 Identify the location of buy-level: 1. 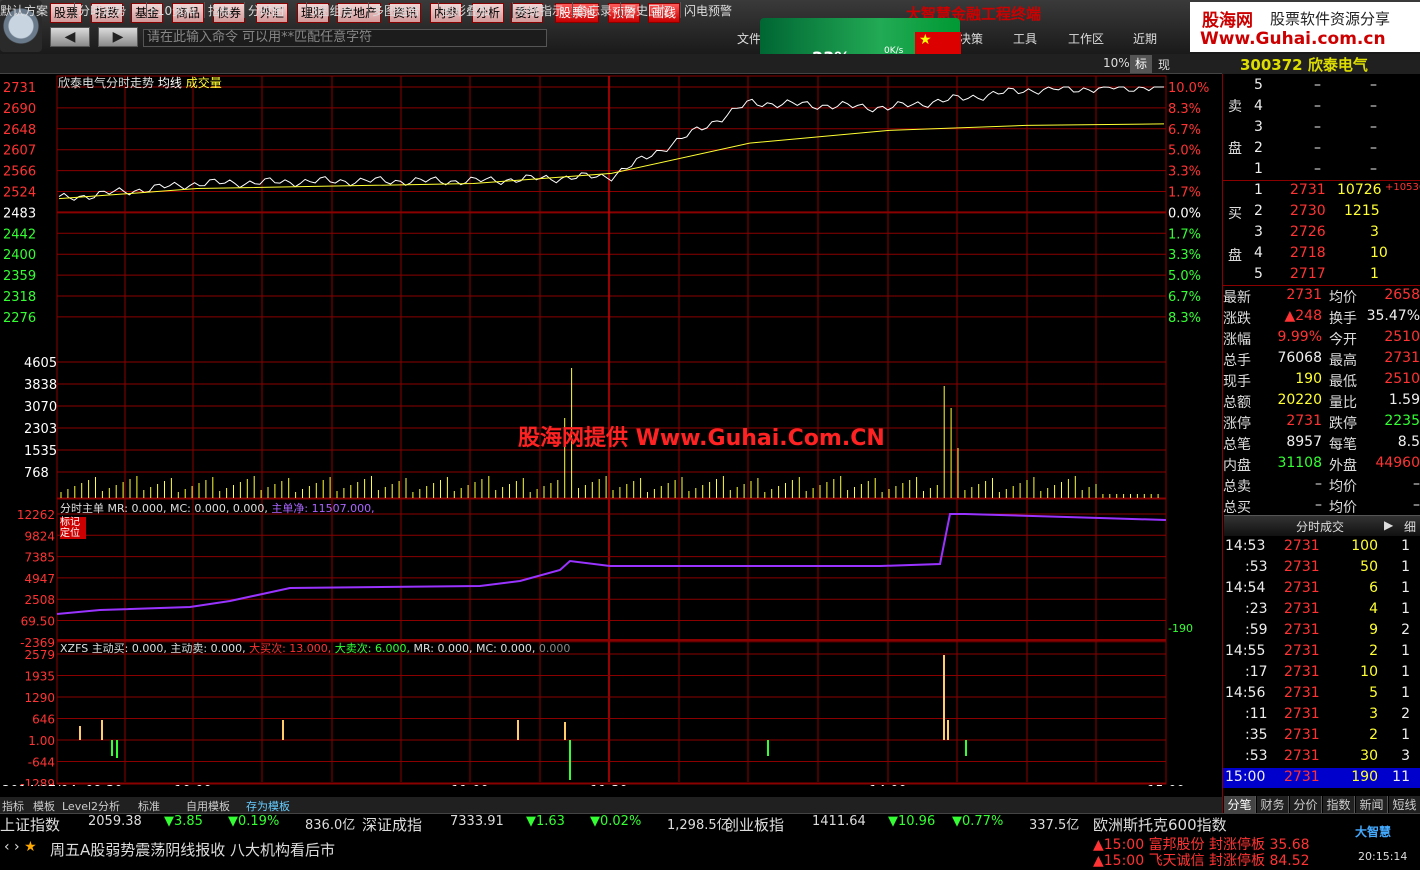
(1258, 190).